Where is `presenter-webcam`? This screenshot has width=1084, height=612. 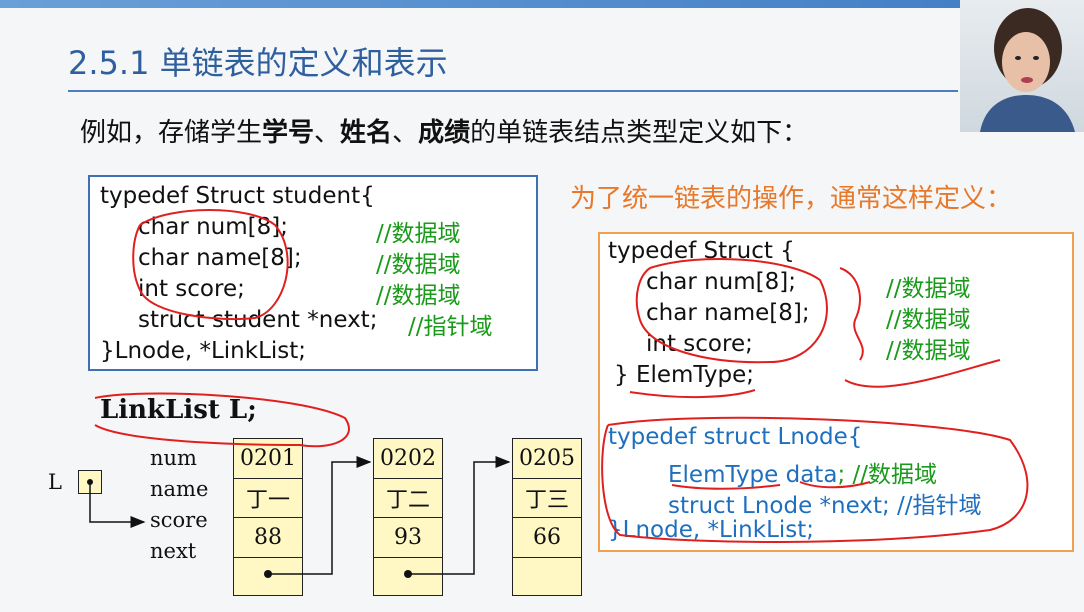
presenter-webcam is located at coordinates (1022, 66).